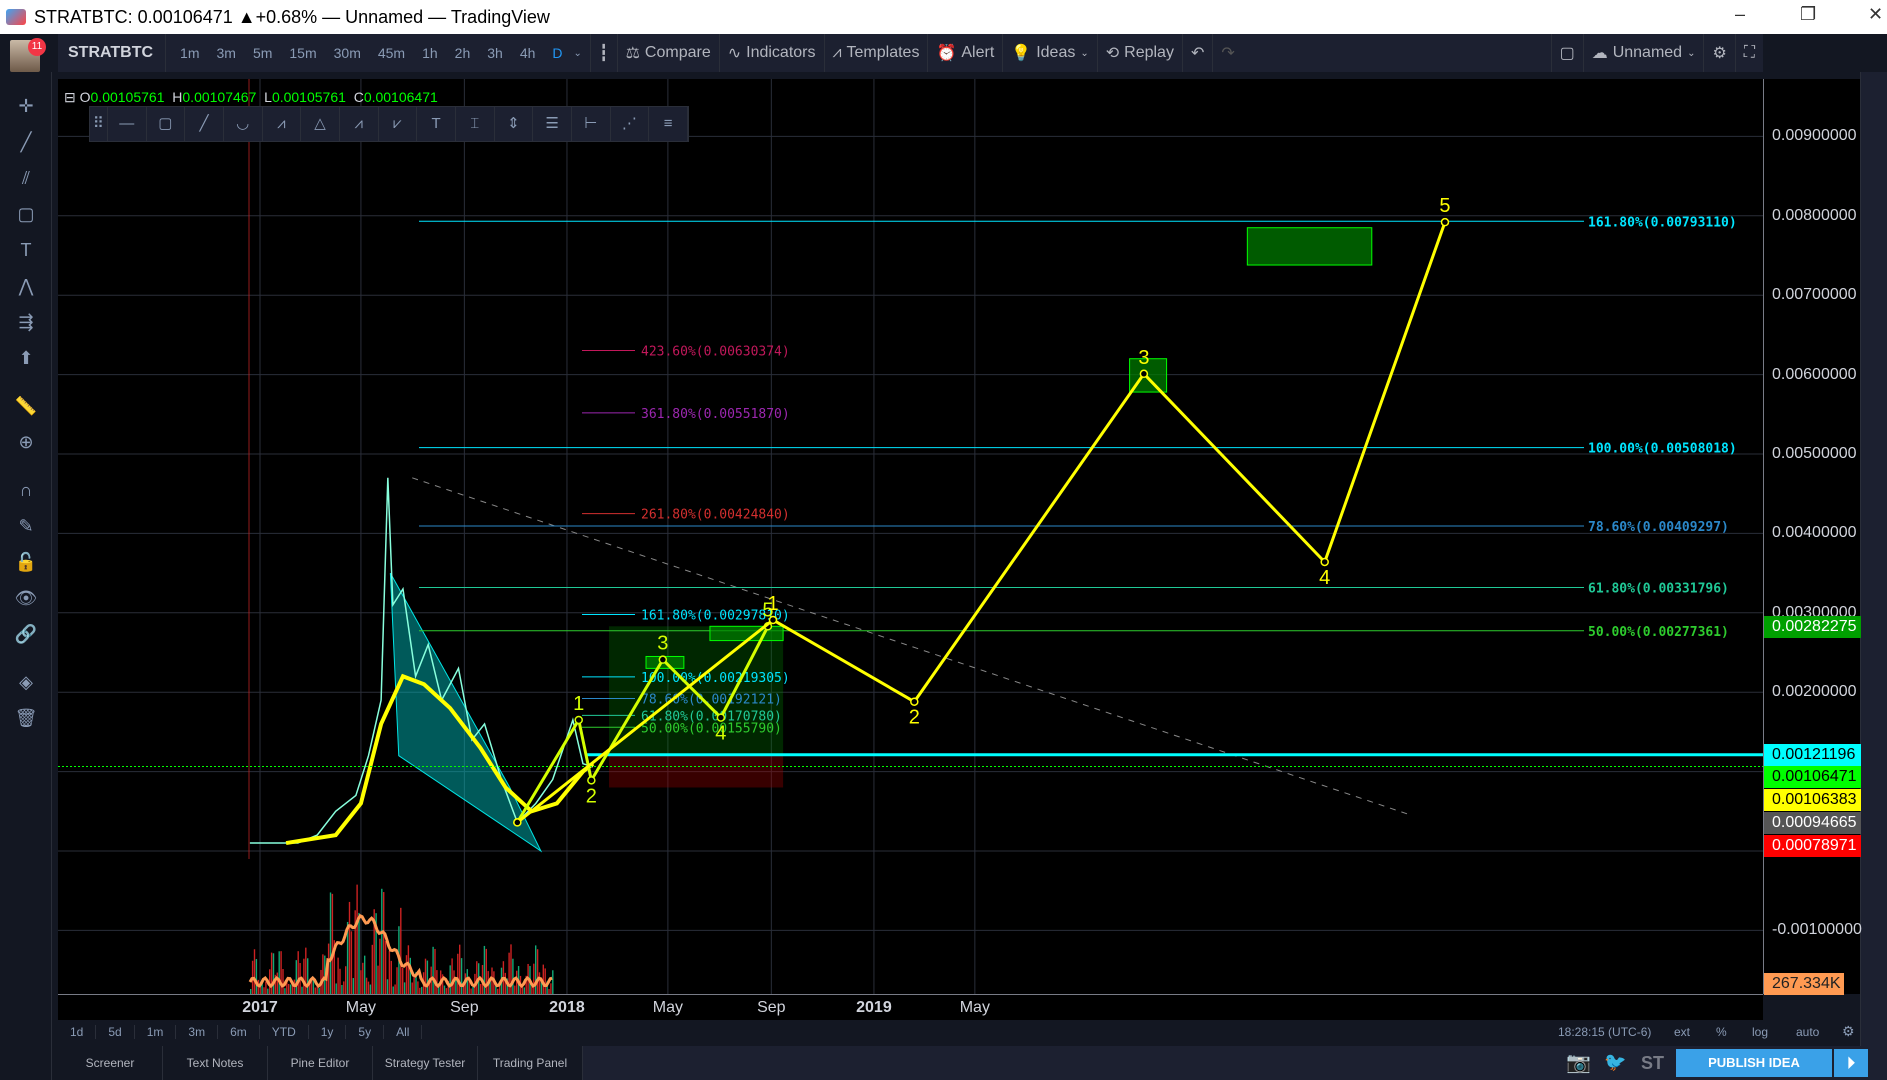  Describe the element at coordinates (26, 406) in the screenshot. I see `ruler-icon: 📏` at that location.